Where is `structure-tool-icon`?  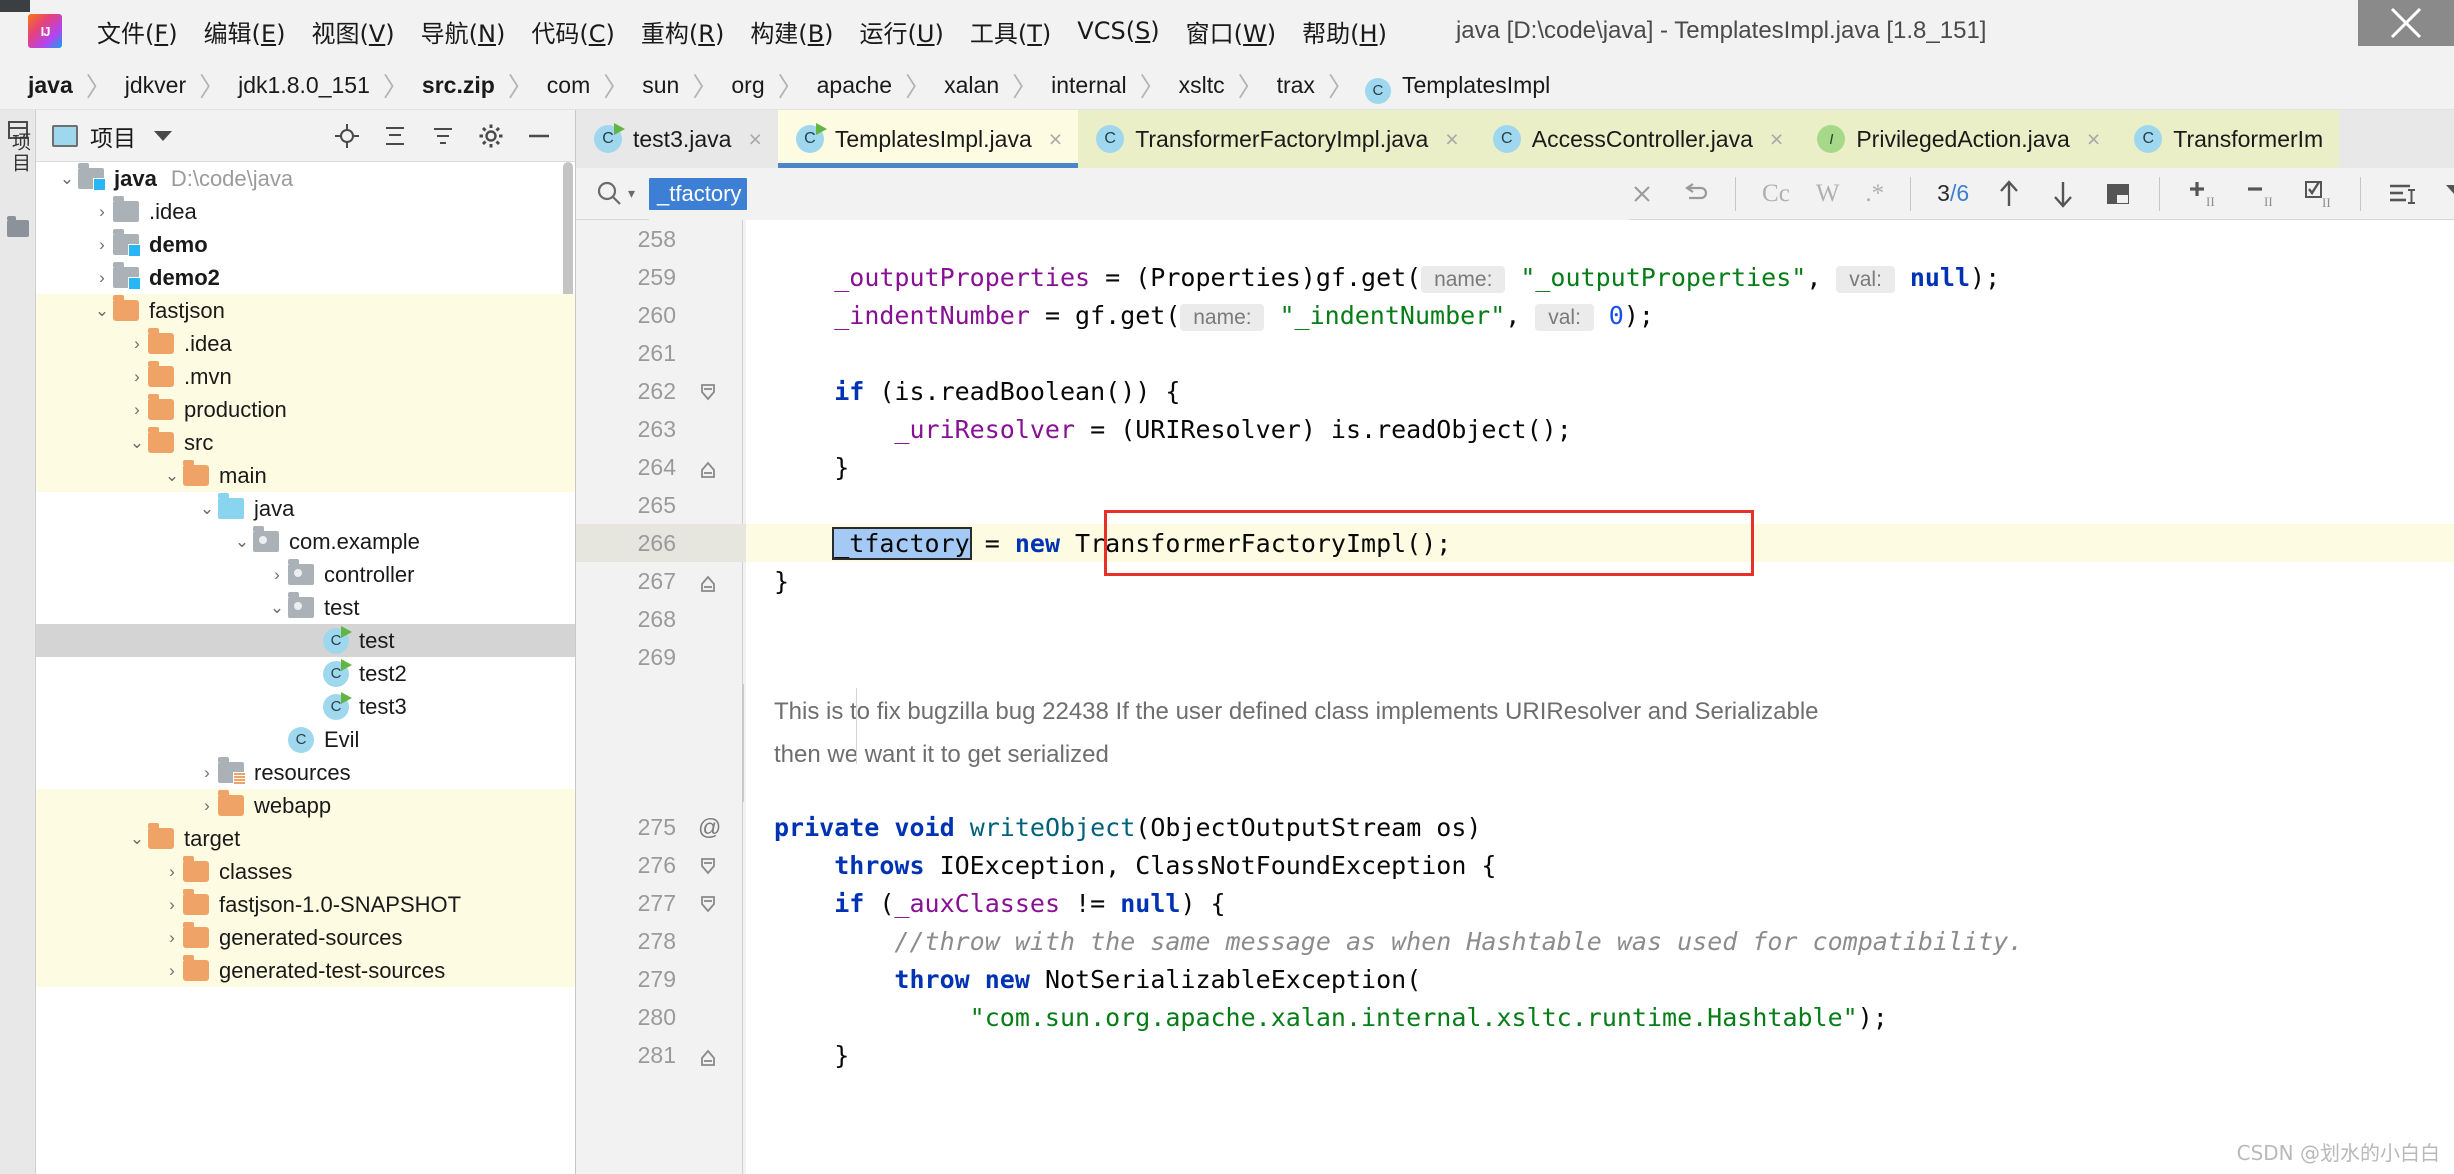 structure-tool-icon is located at coordinates (18, 226).